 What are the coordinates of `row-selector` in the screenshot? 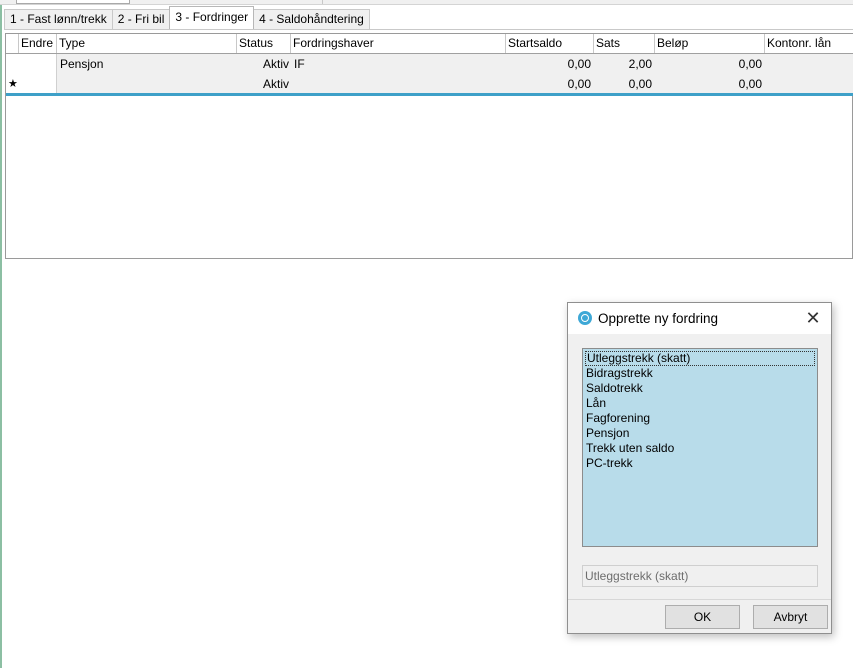 It's located at (13, 64).